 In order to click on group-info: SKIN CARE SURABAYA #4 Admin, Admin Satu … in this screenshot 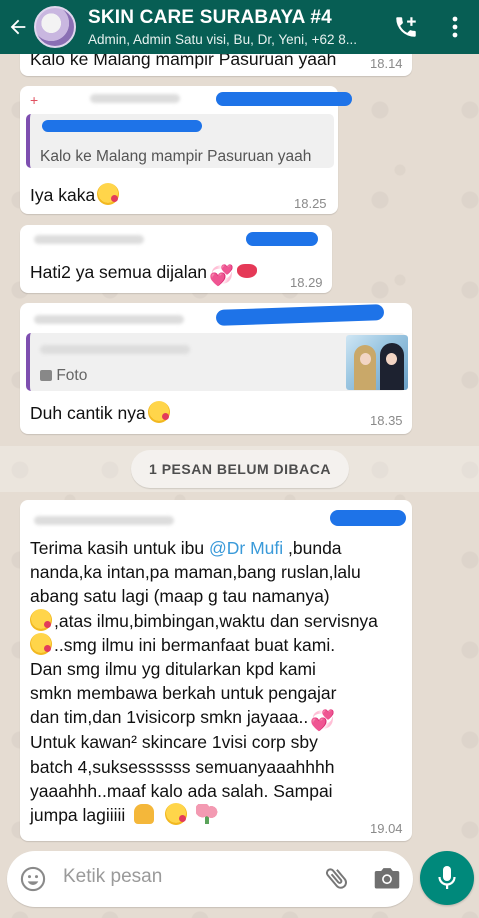, I will do `click(238, 27)`.